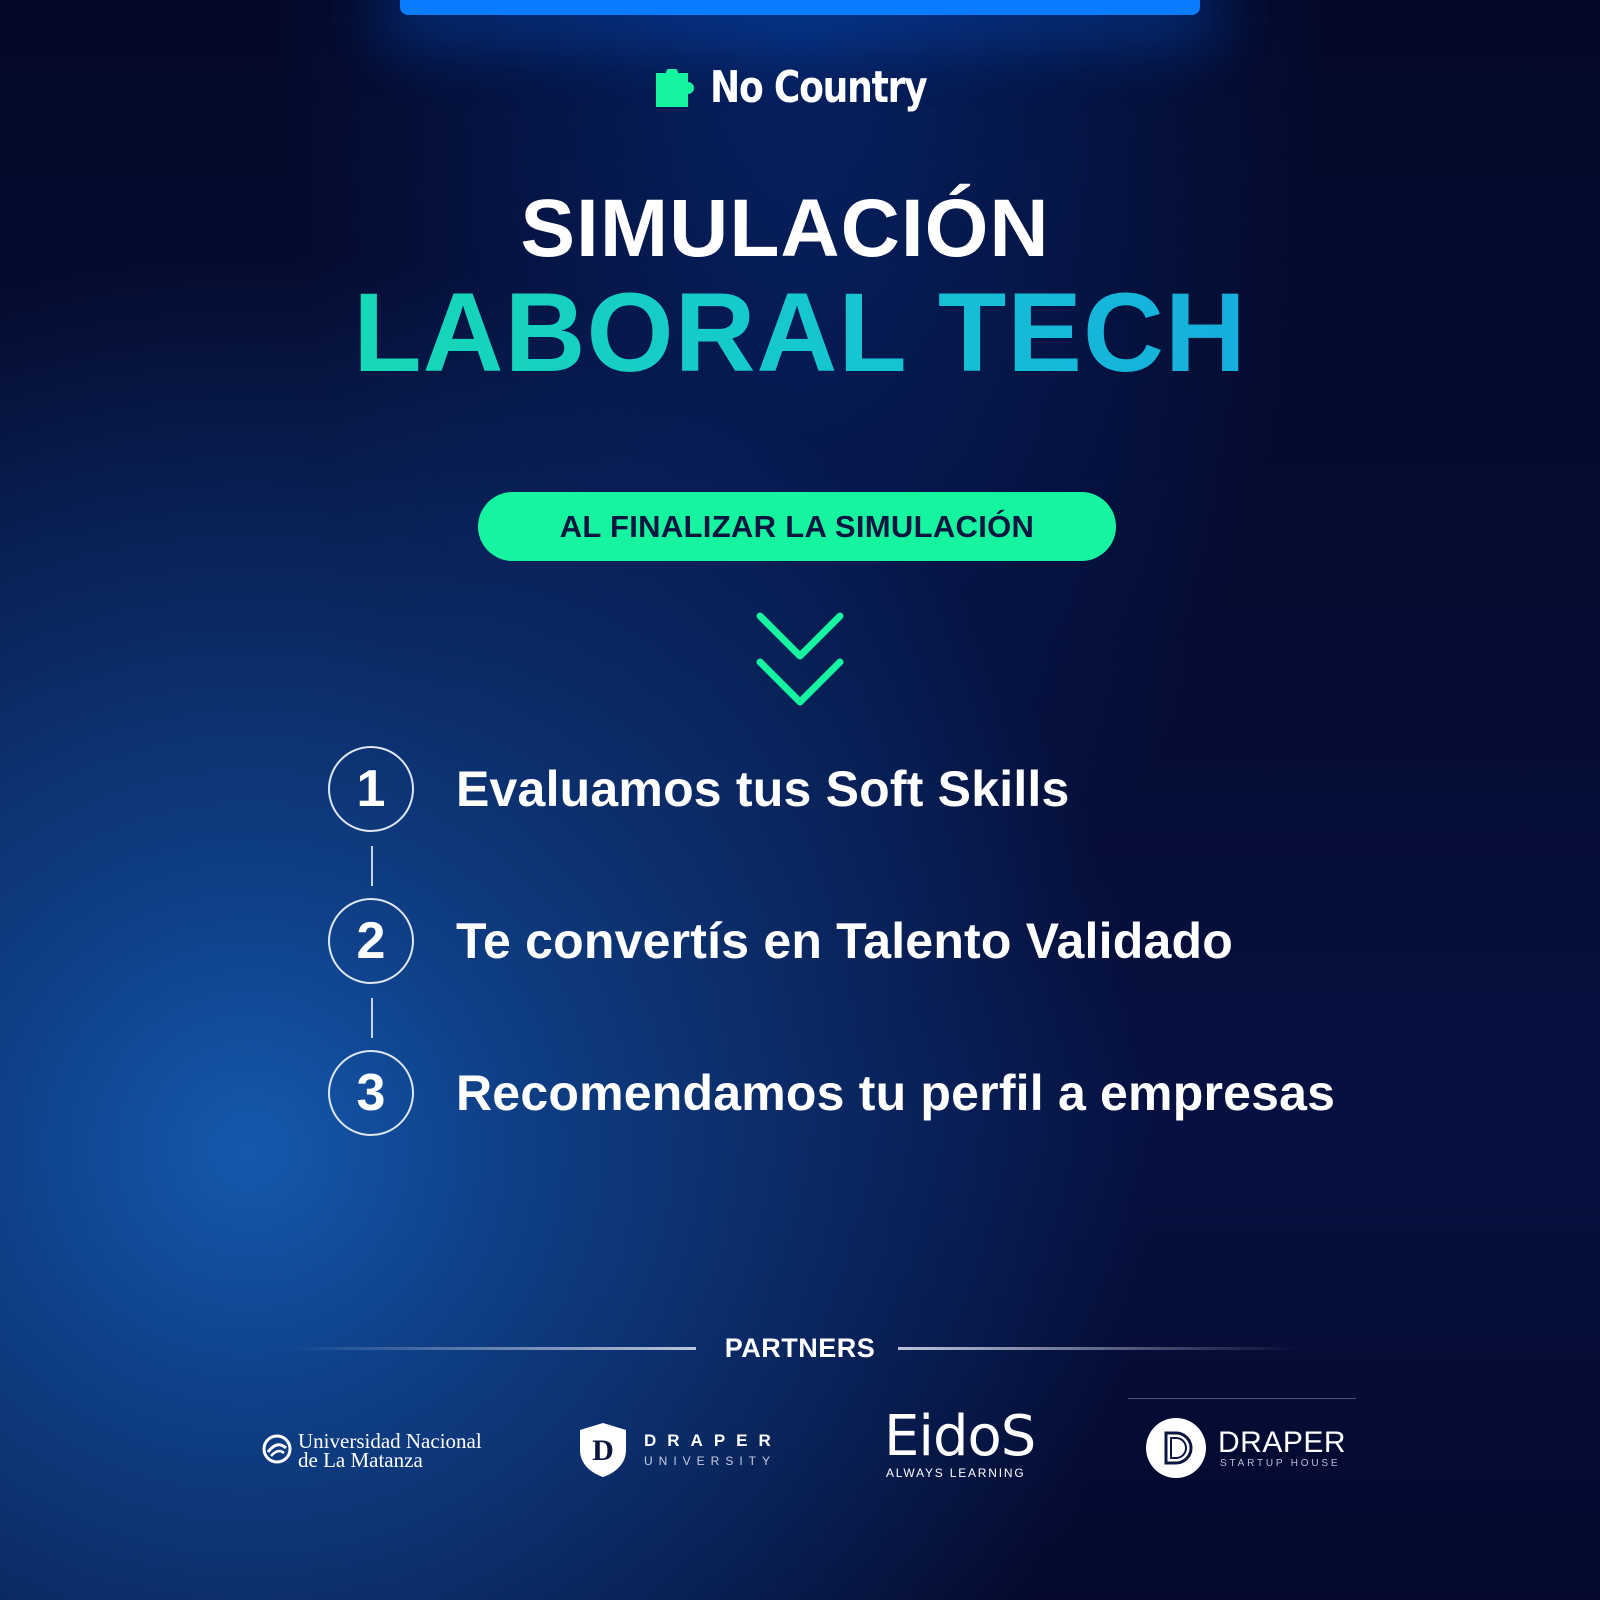  I want to click on draper-d-icon, so click(1176, 1448).